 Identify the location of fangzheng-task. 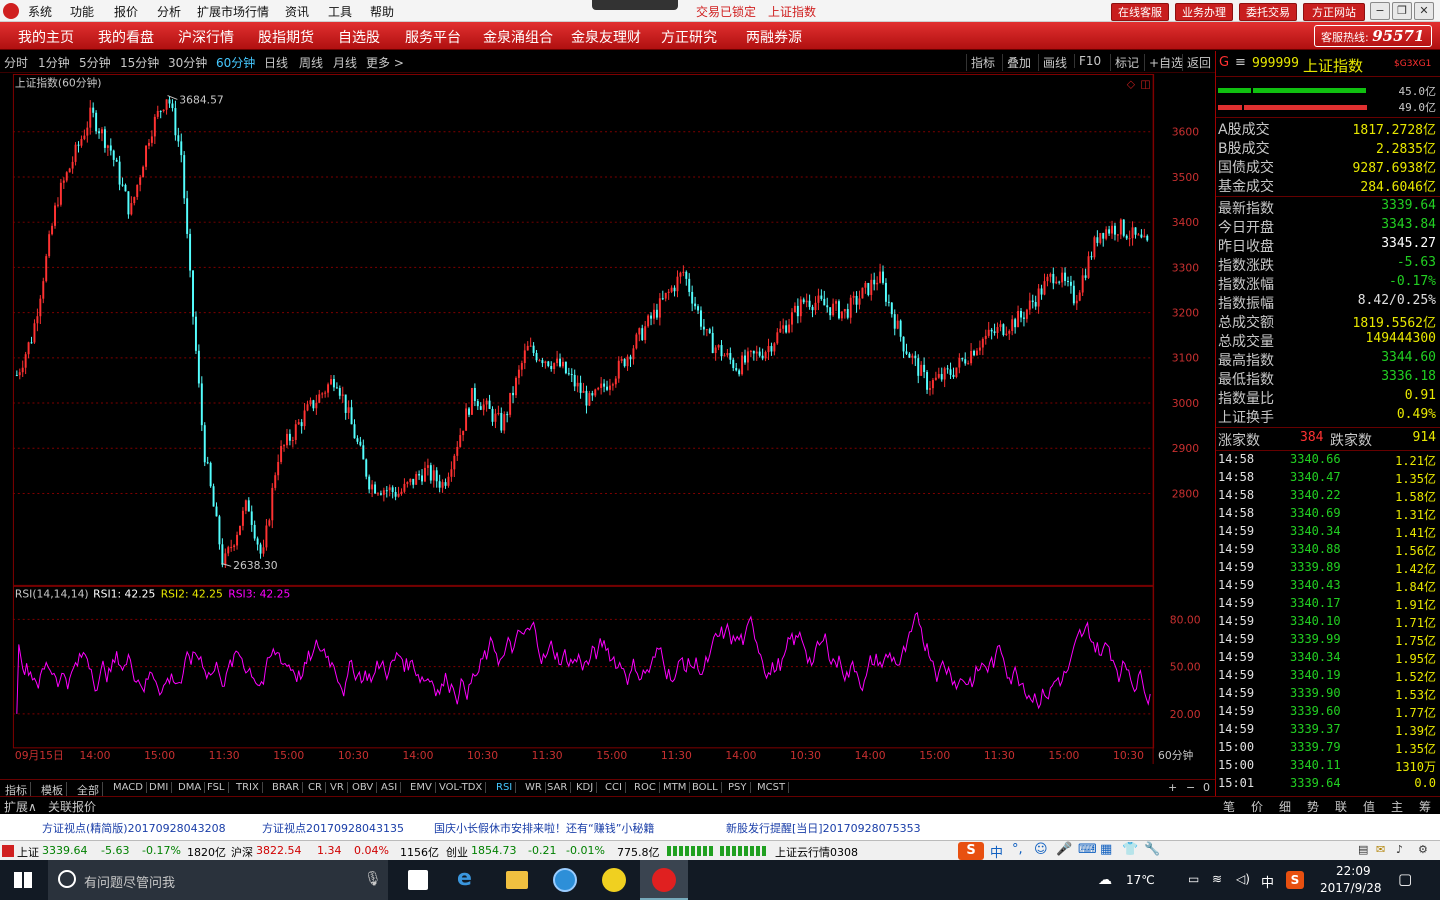
(664, 880).